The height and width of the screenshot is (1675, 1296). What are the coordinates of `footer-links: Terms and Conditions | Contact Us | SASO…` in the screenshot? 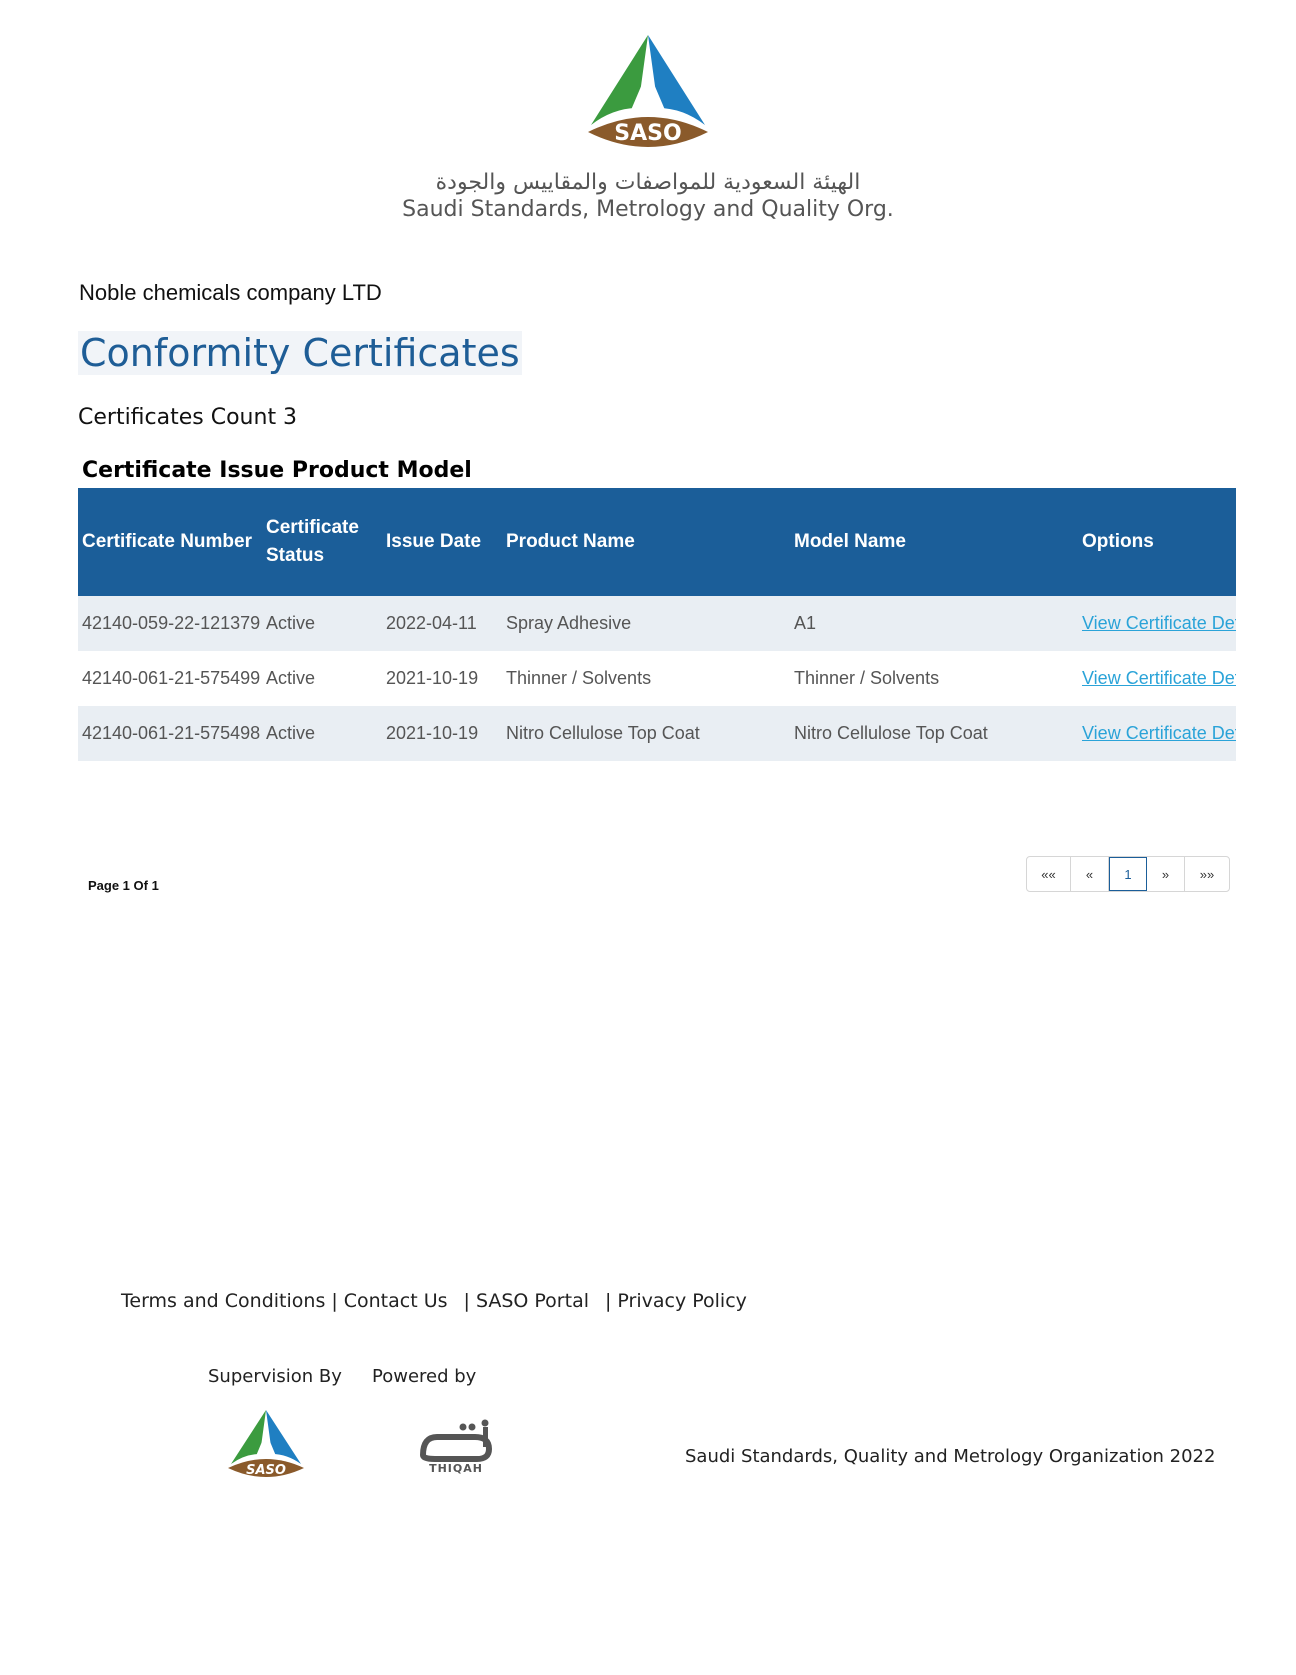 It's located at (434, 1301).